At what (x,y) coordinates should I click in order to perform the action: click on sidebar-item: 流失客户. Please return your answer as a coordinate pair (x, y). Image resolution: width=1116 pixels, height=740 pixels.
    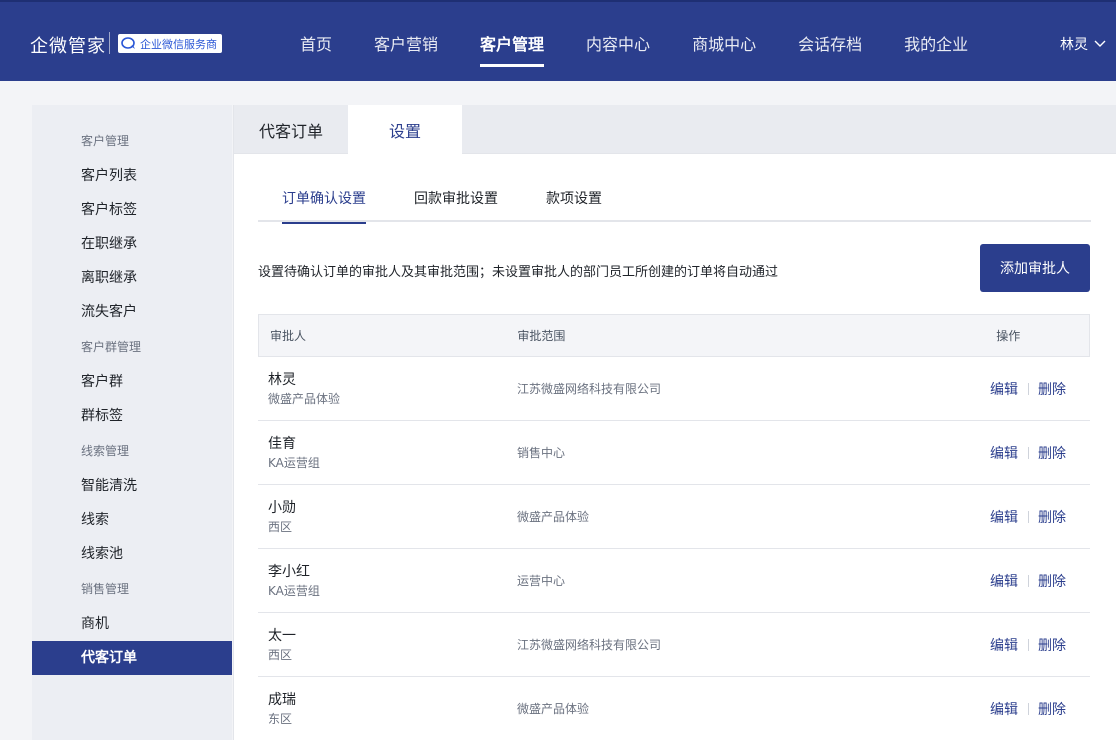
    Looking at the image, I should click on (132, 312).